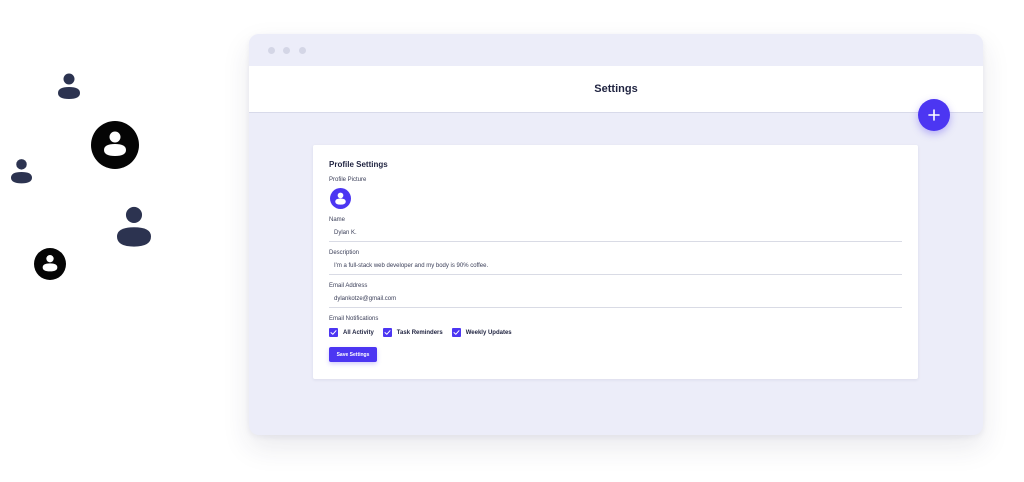 Image resolution: width=1024 pixels, height=482 pixels. I want to click on profile-picture-avatar, so click(340, 198).